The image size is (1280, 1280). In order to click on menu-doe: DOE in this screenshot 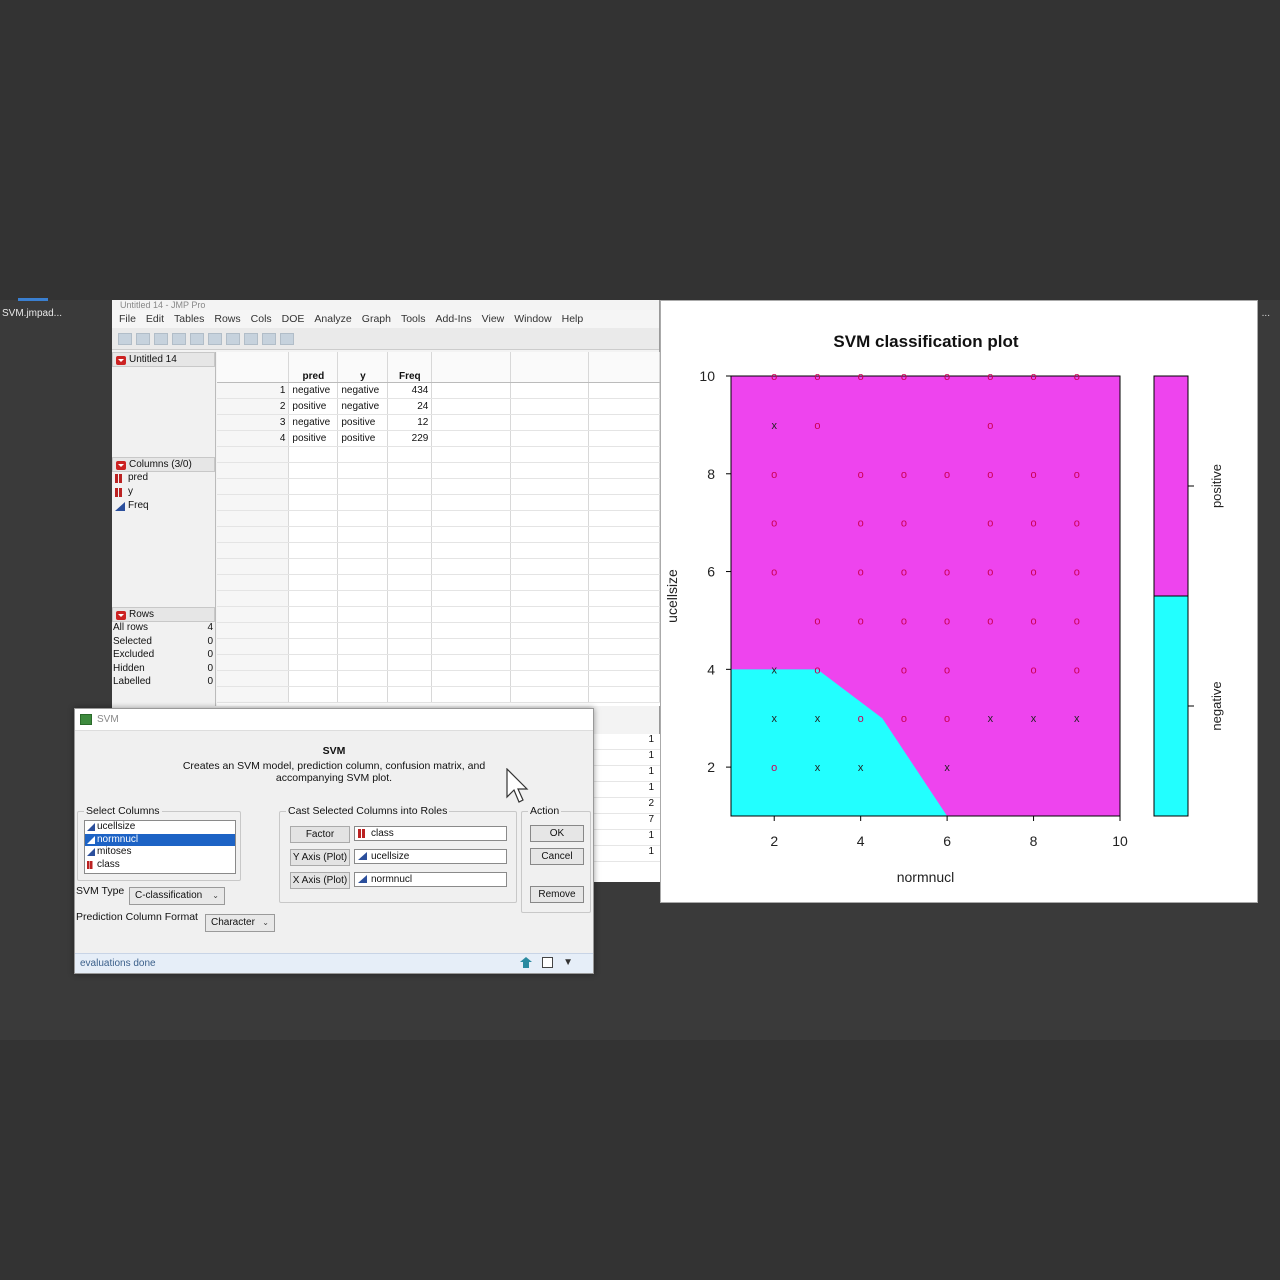, I will do `click(293, 319)`.